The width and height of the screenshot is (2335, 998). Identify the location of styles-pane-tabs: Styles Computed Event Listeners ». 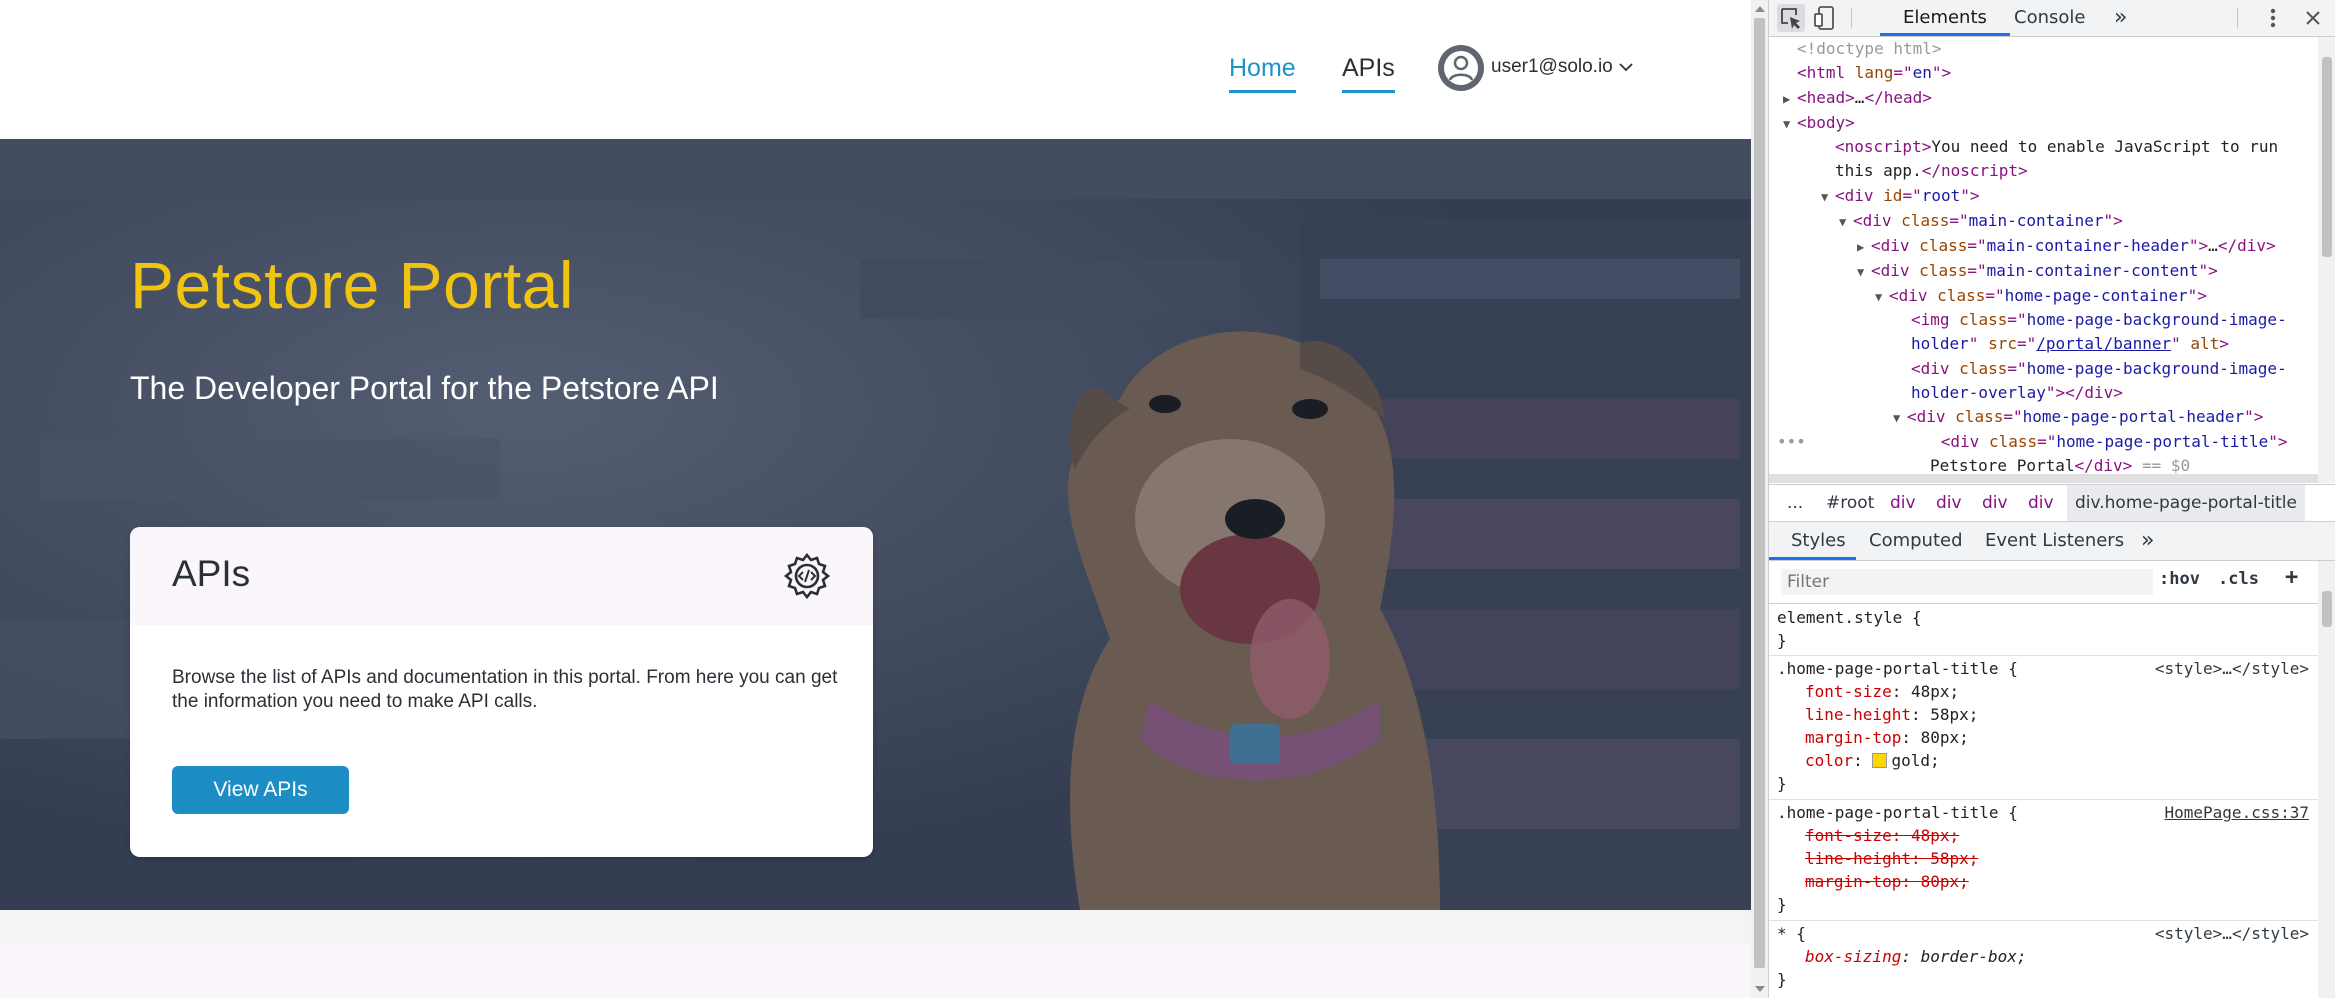
(2052, 541).